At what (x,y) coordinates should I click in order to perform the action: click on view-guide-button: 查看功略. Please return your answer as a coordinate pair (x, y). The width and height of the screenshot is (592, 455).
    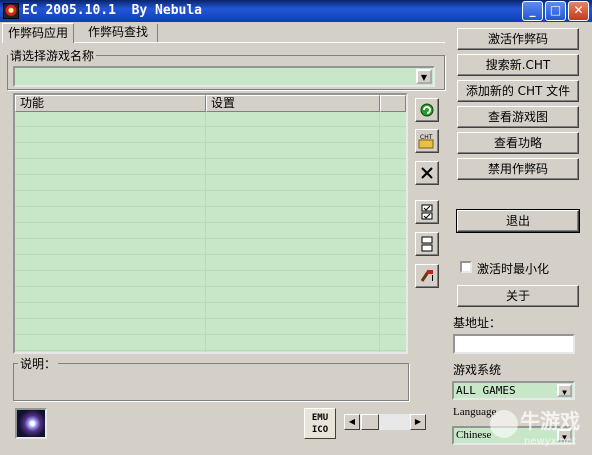
    Looking at the image, I should click on (518, 143).